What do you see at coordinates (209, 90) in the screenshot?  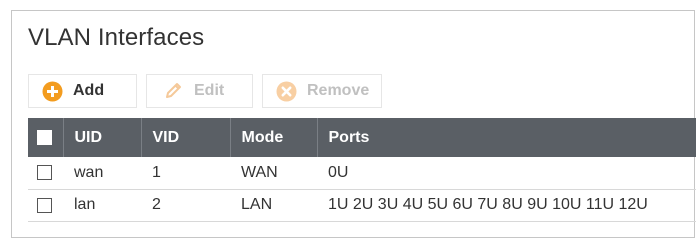 I see `edit-button-label: Edit` at bounding box center [209, 90].